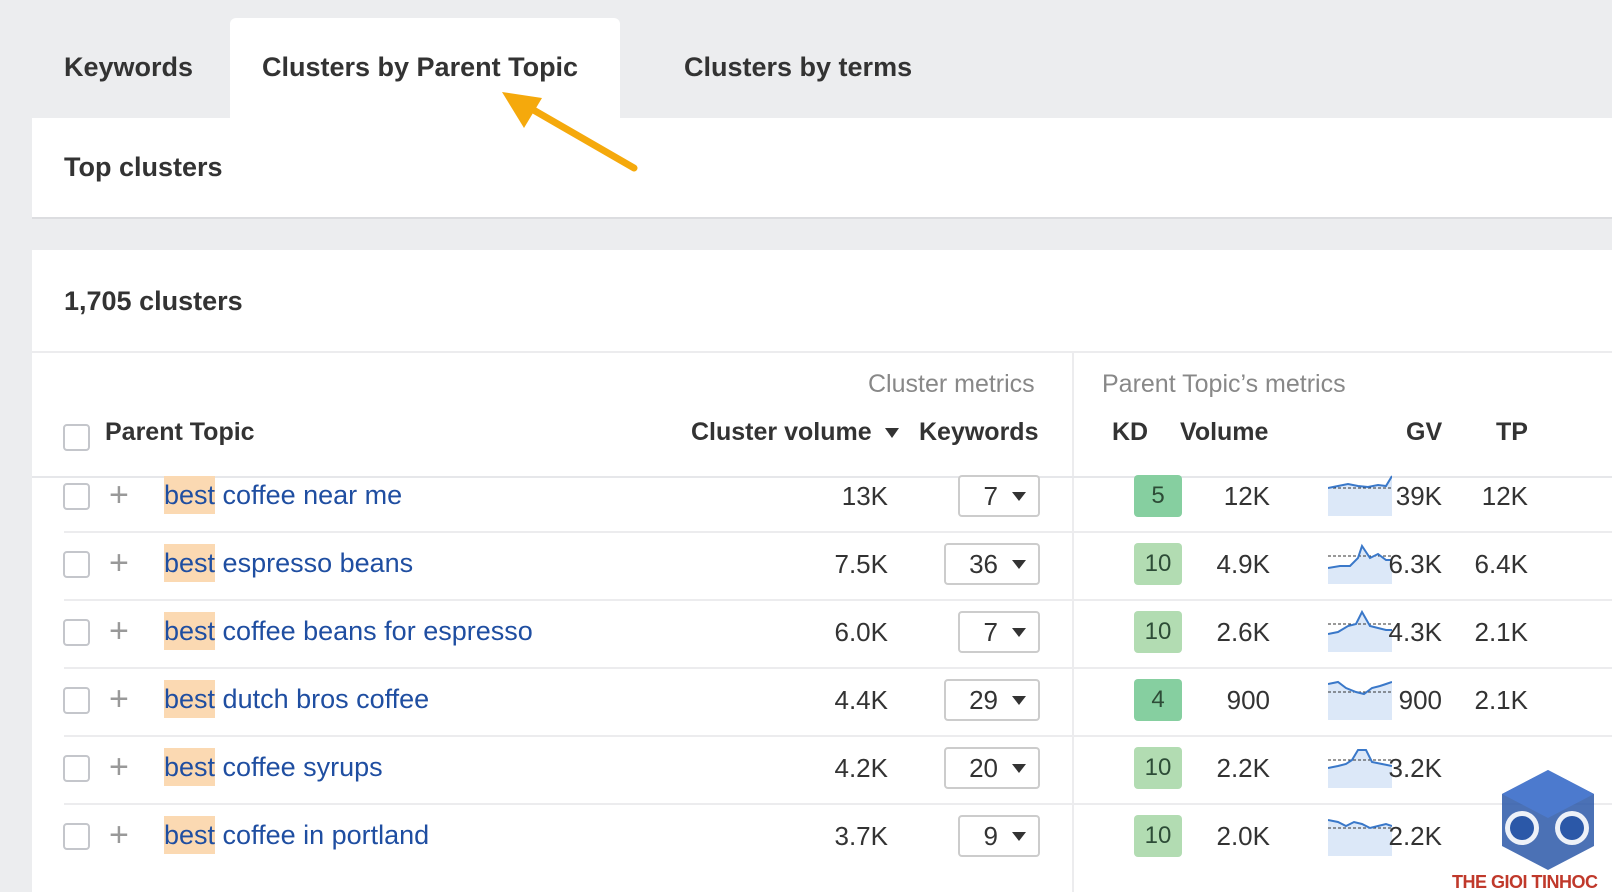 The width and height of the screenshot is (1612, 892). I want to click on divider, so click(822, 352).